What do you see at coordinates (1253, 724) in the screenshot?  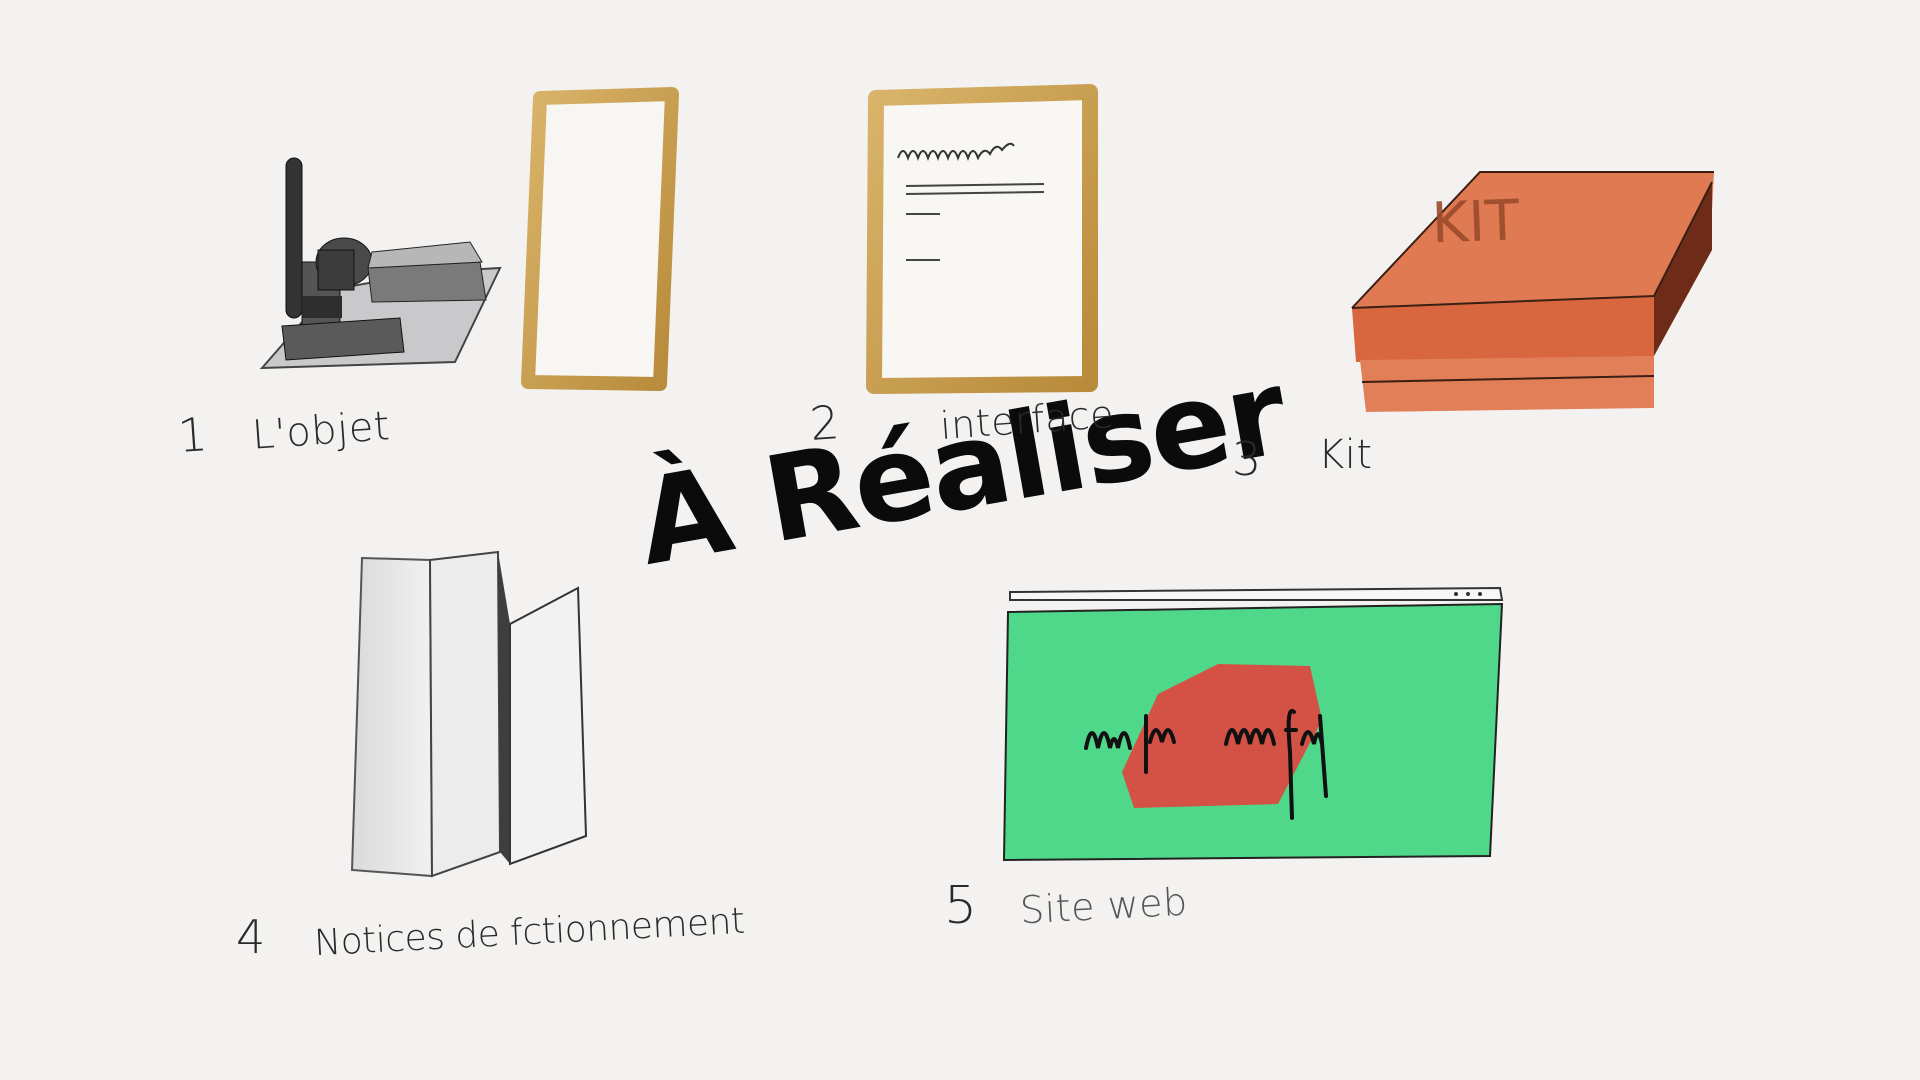 I see `website-window-icon` at bounding box center [1253, 724].